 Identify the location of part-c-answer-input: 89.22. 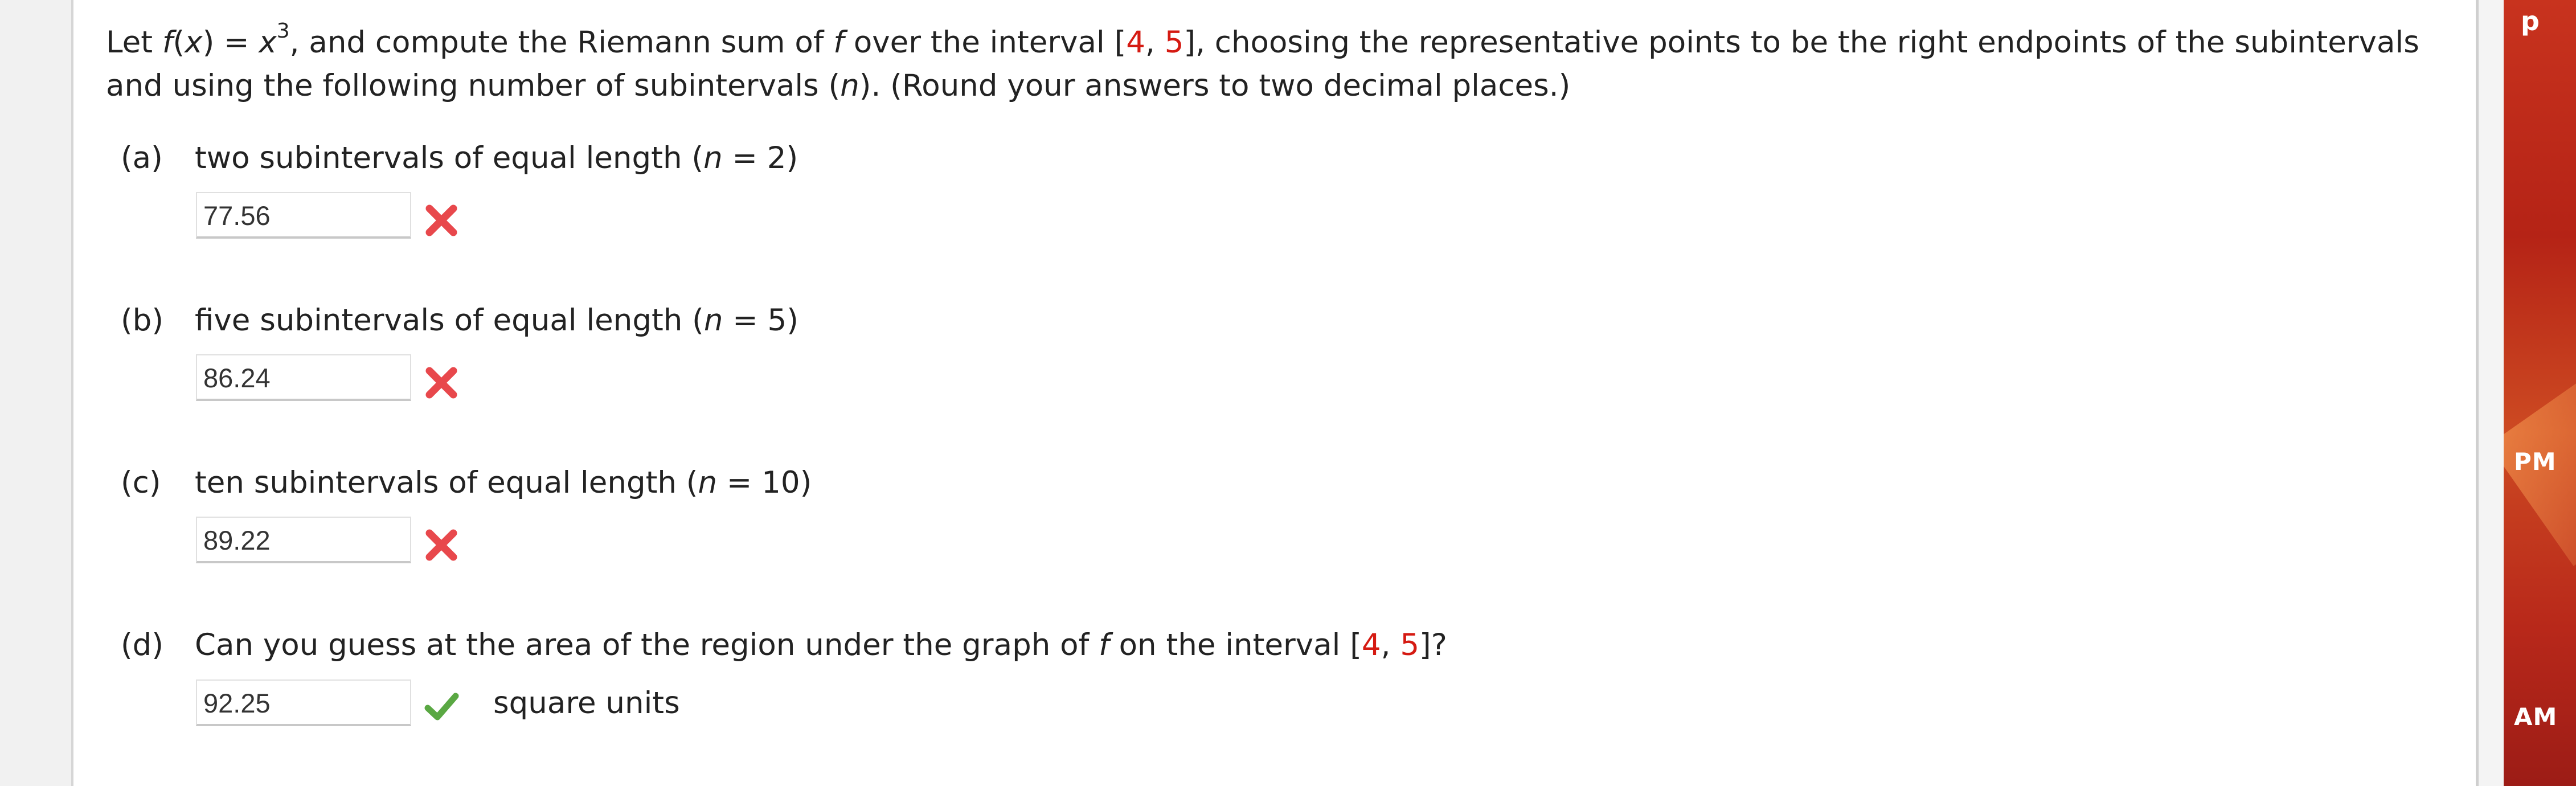
(303, 540).